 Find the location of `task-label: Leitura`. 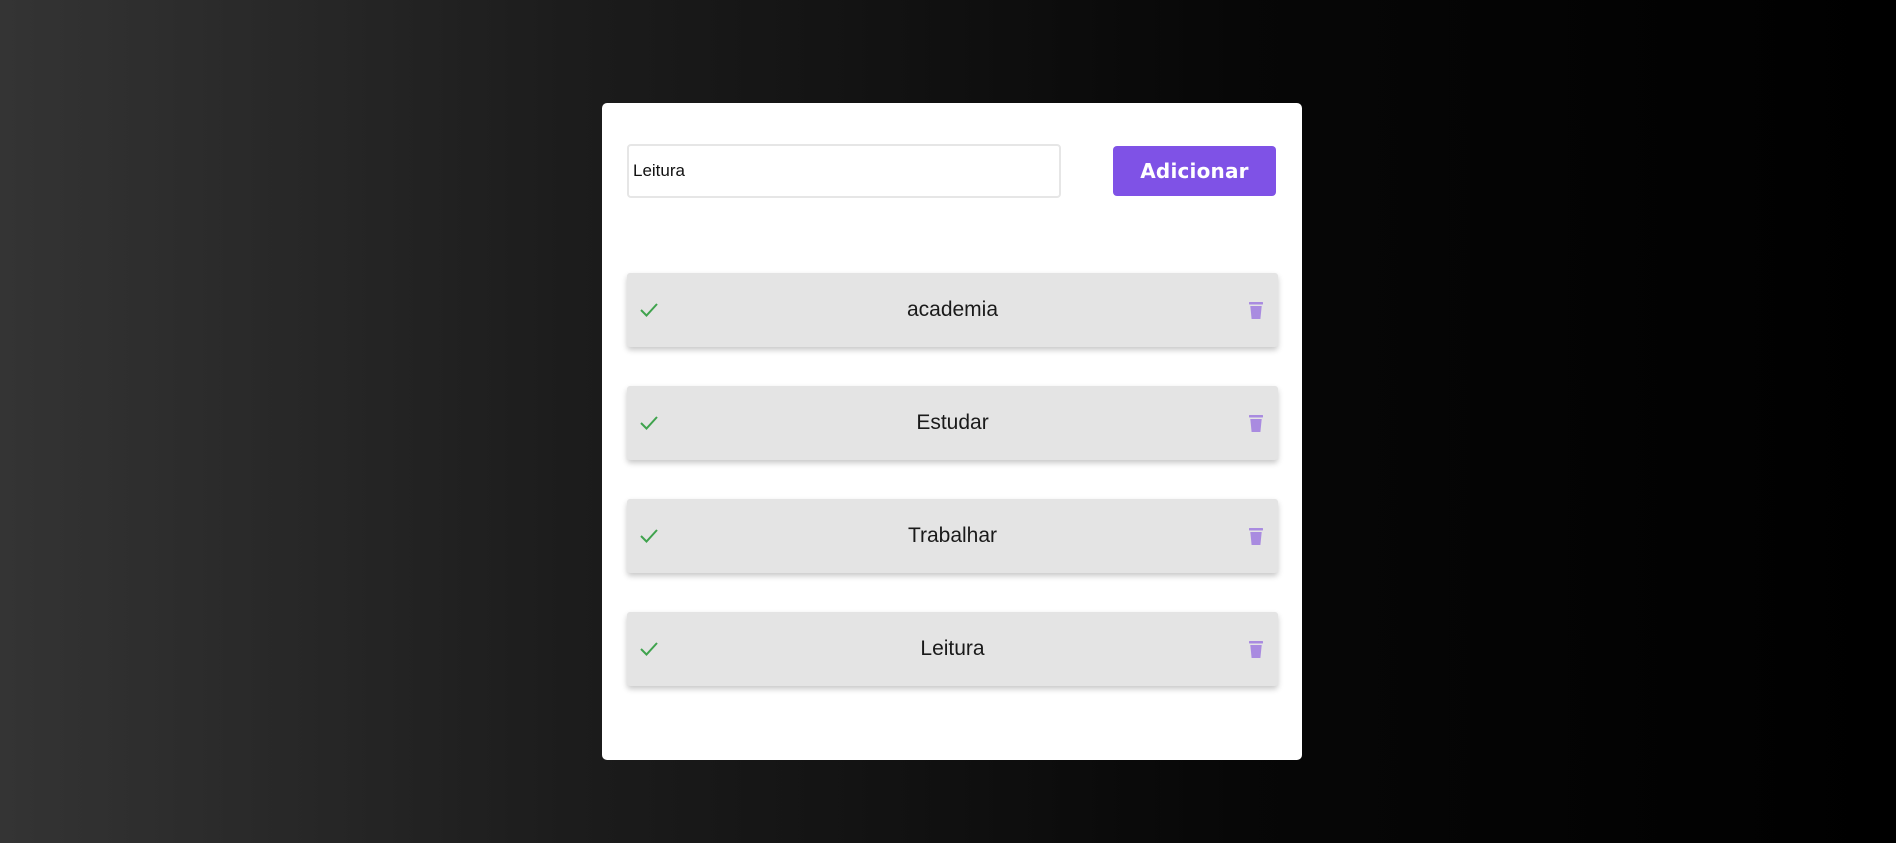

task-label: Leitura is located at coordinates (952, 648).